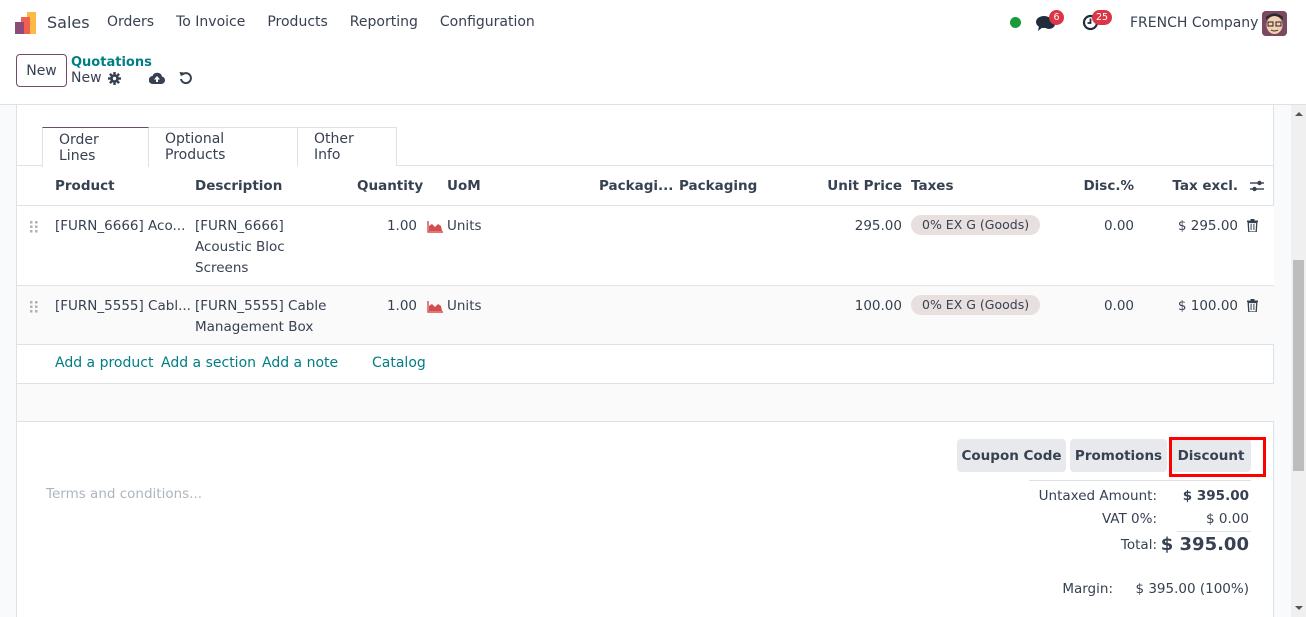 This screenshot has width=1306, height=617. I want to click on column-header-uom: UoM, so click(464, 186).